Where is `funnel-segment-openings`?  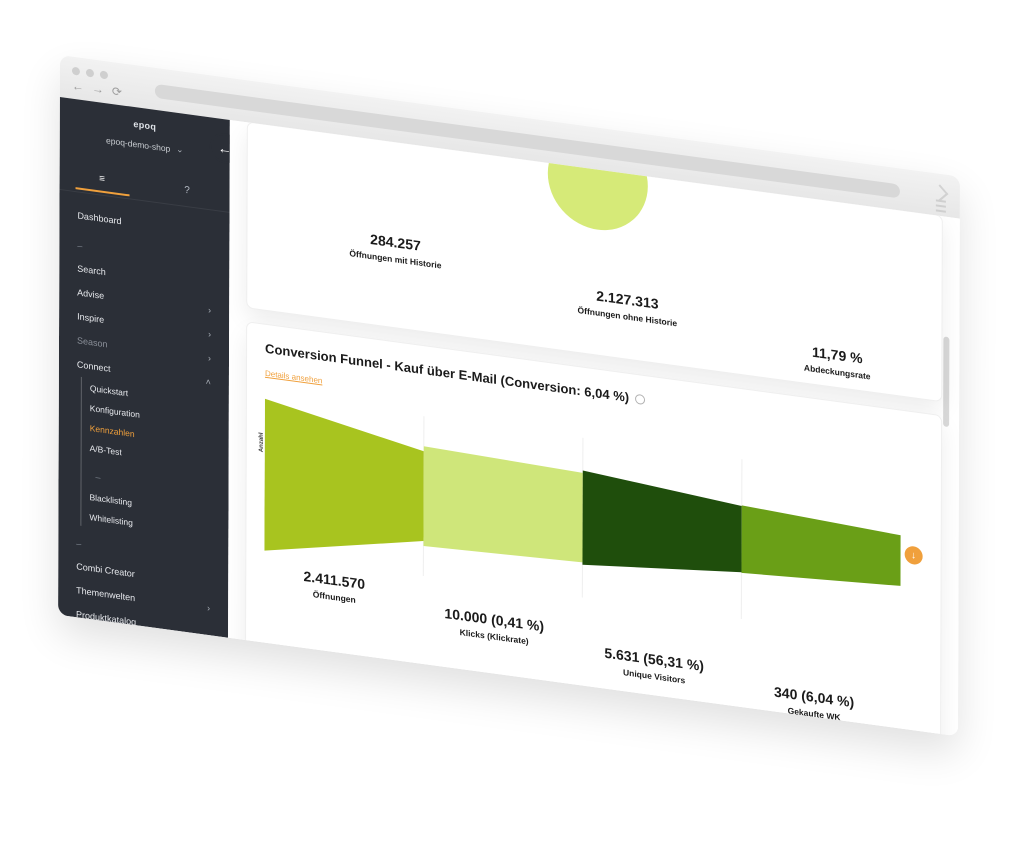 funnel-segment-openings is located at coordinates (344, 474).